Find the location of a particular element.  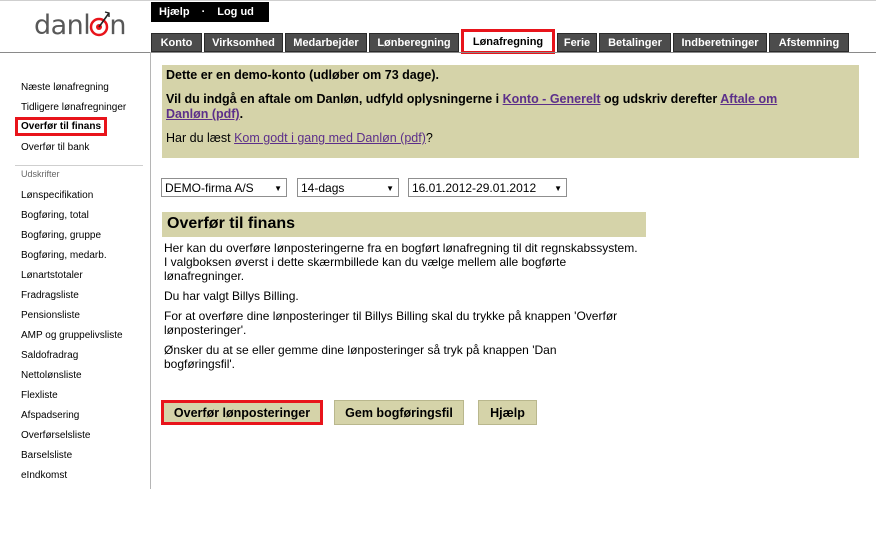

target-icon is located at coordinates (99, 24).